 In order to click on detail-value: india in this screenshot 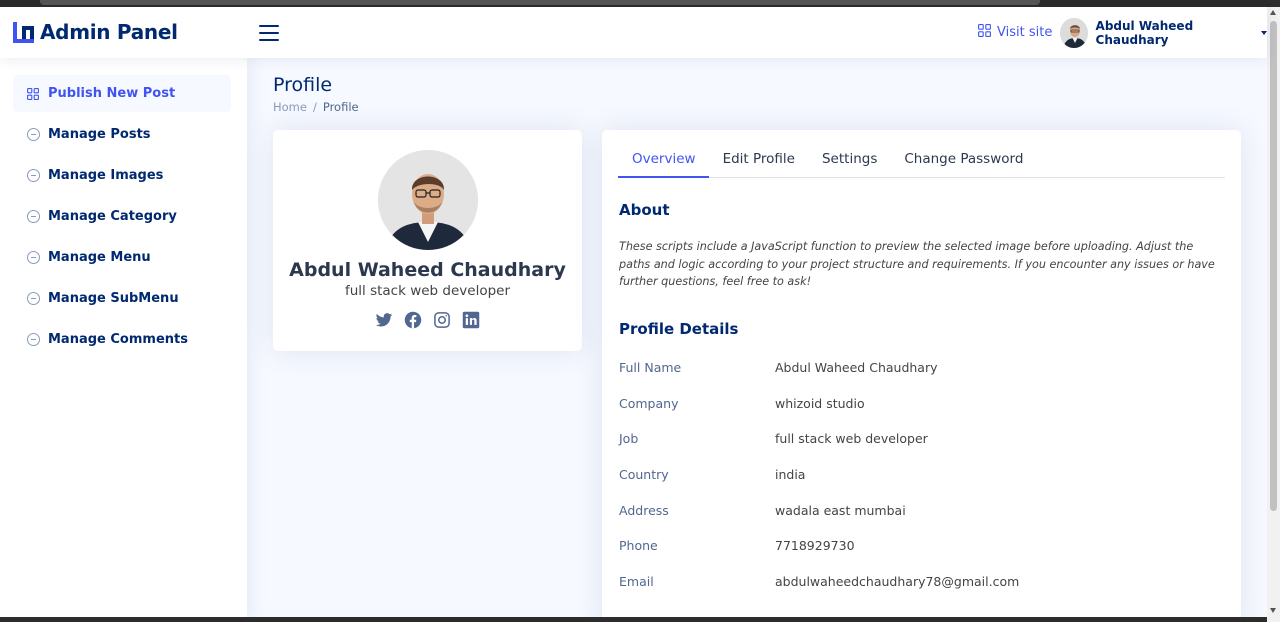, I will do `click(790, 474)`.